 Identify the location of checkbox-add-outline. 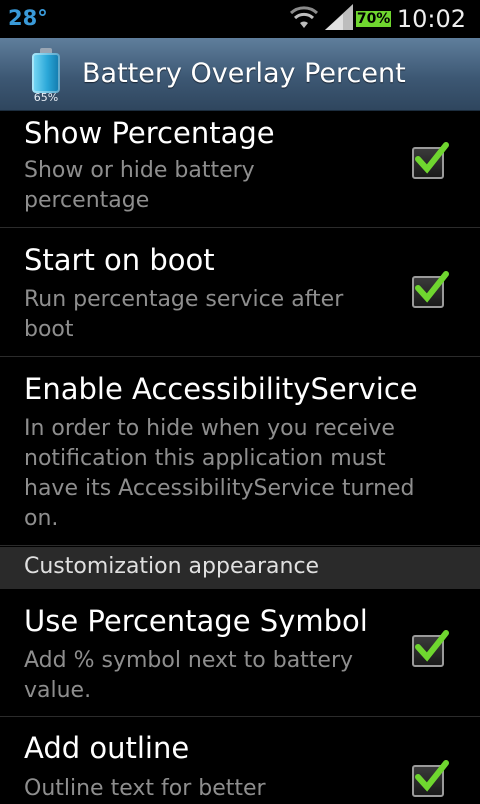
(430, 778).